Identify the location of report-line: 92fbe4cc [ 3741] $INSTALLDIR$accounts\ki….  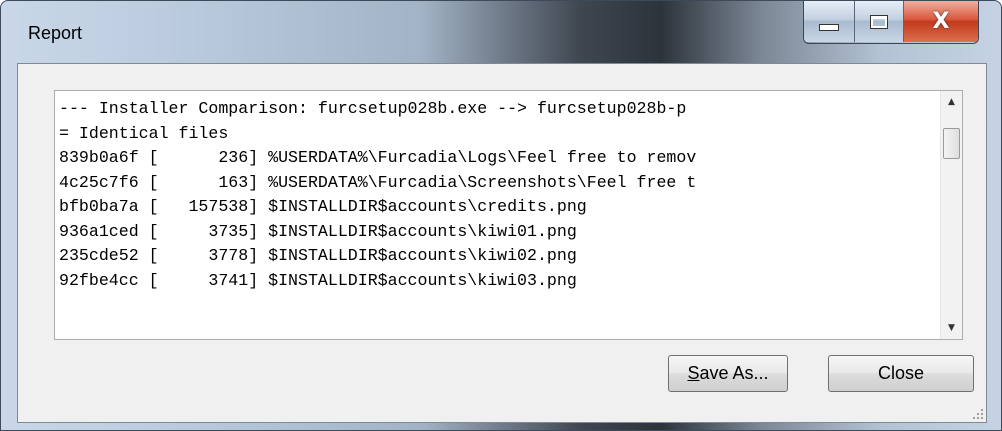
(318, 280).